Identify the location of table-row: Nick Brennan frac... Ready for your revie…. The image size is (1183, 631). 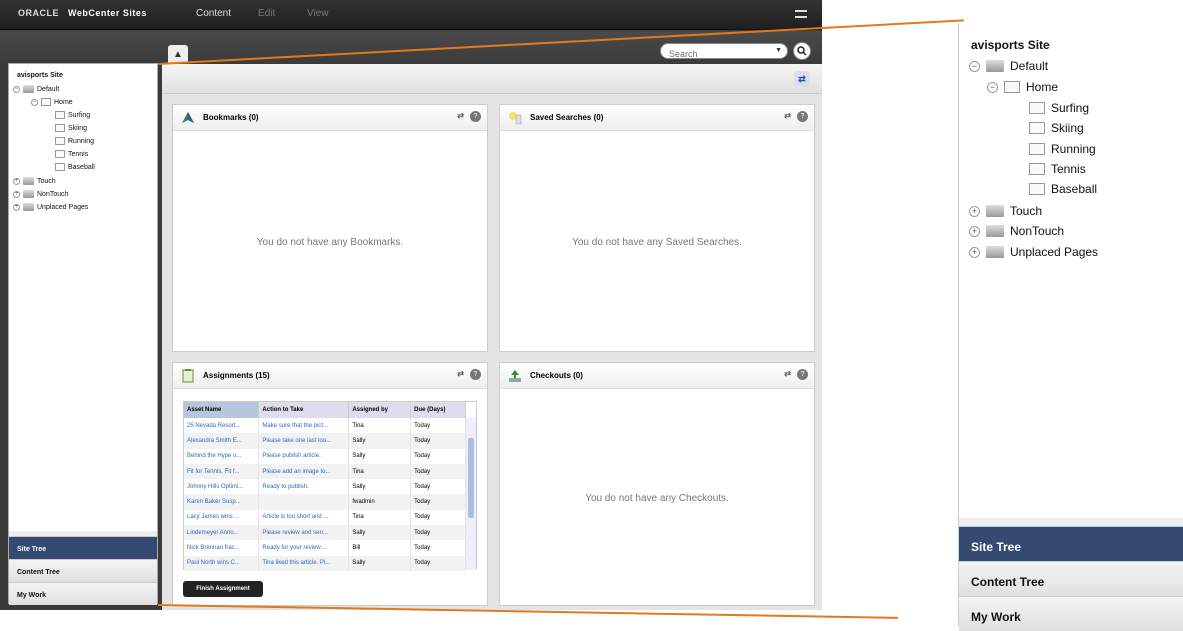
(325, 548).